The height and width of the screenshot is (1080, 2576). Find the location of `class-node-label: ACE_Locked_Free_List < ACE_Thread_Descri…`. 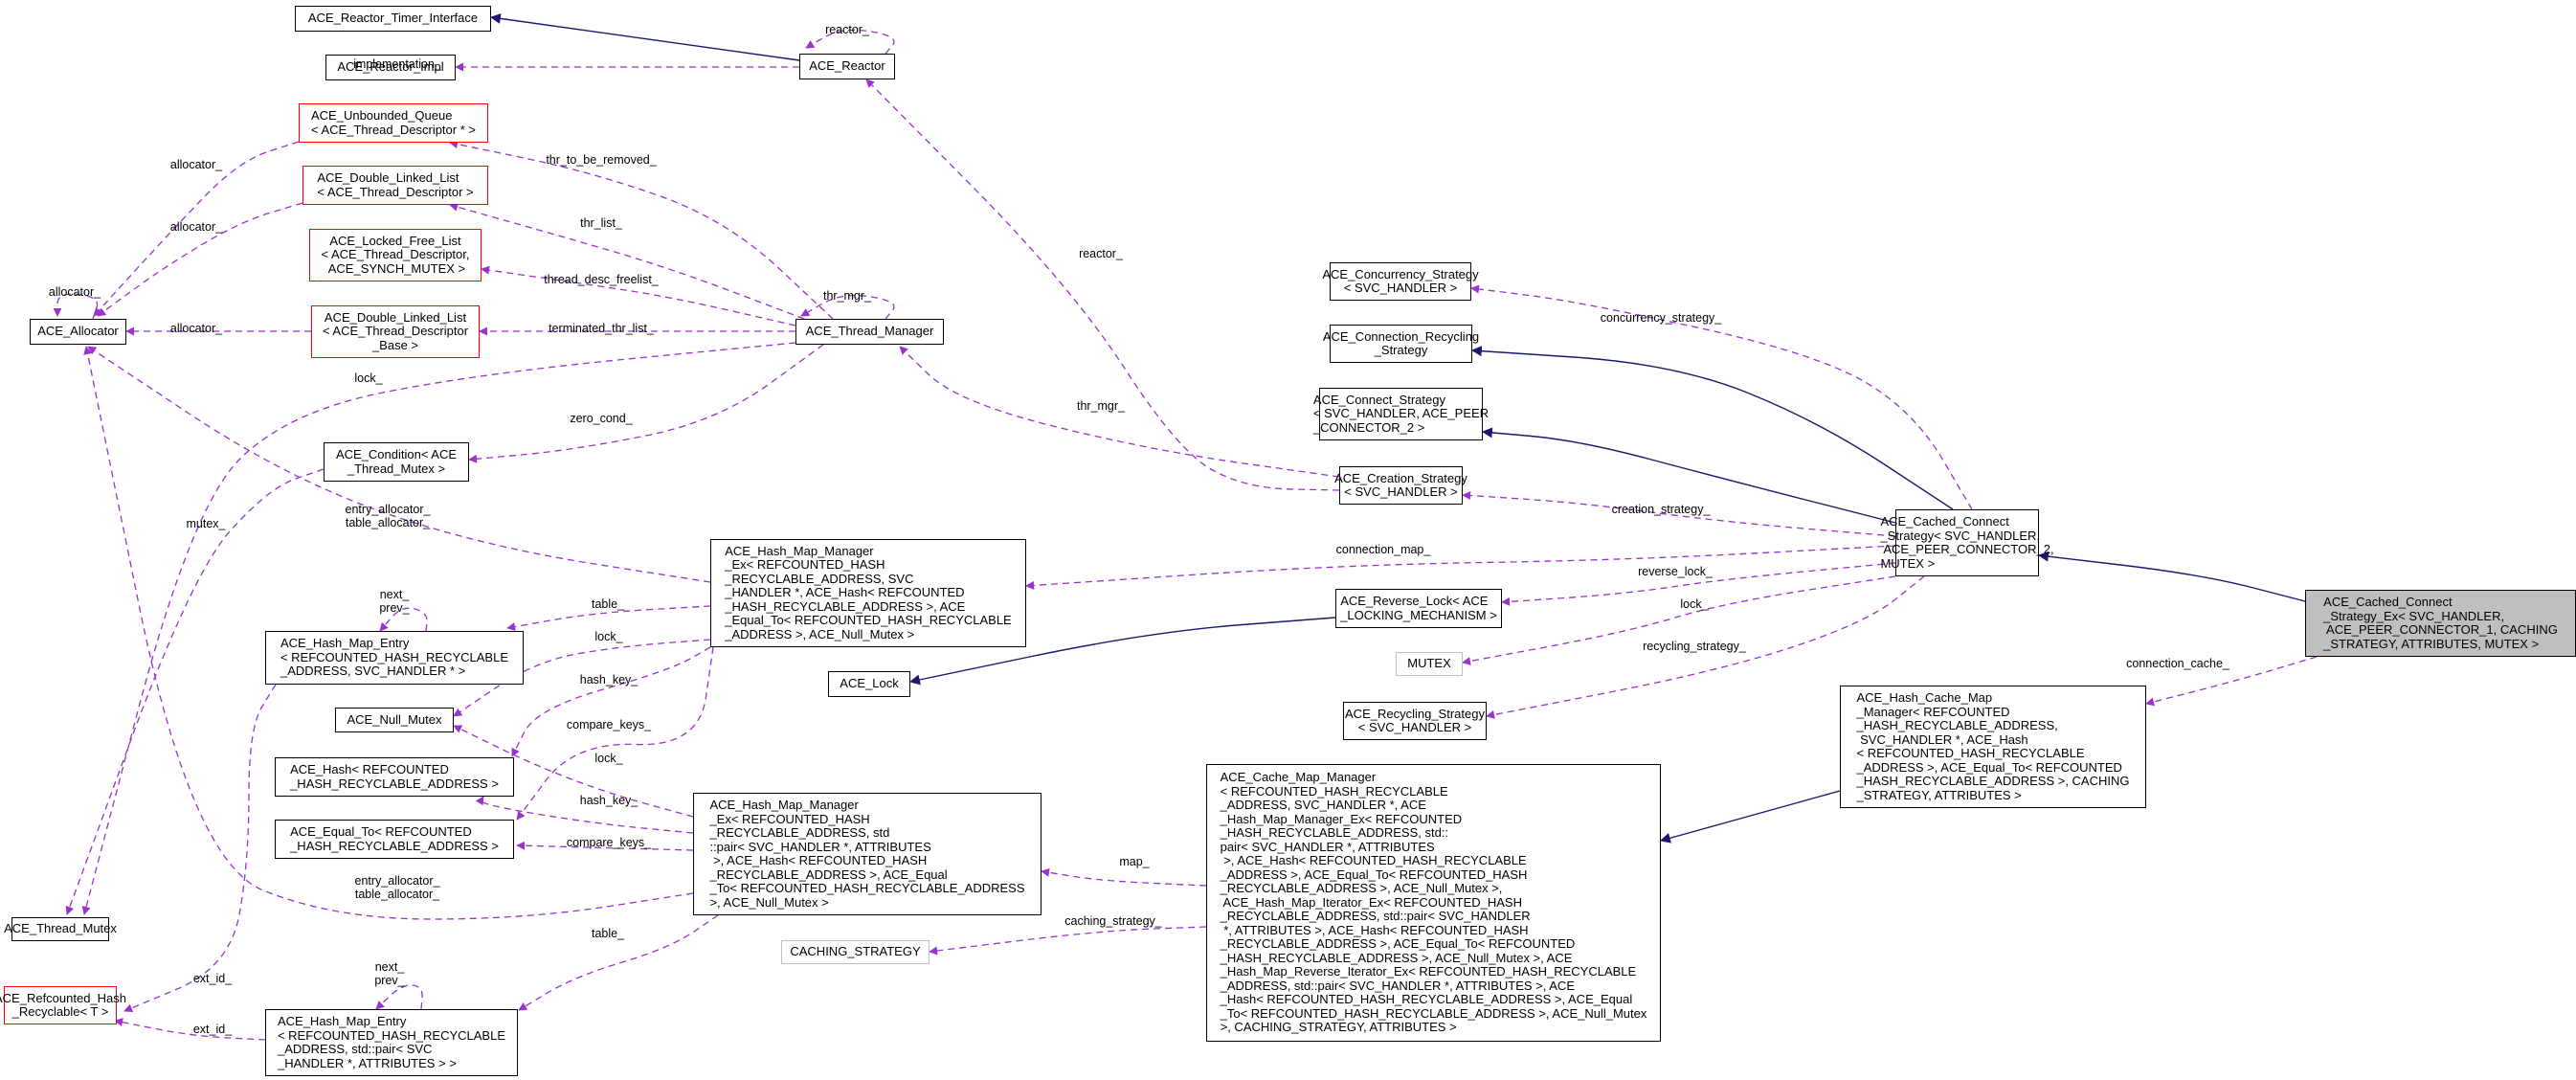

class-node-label: ACE_Locked_Free_List < ACE_Thread_Descri… is located at coordinates (395, 255).